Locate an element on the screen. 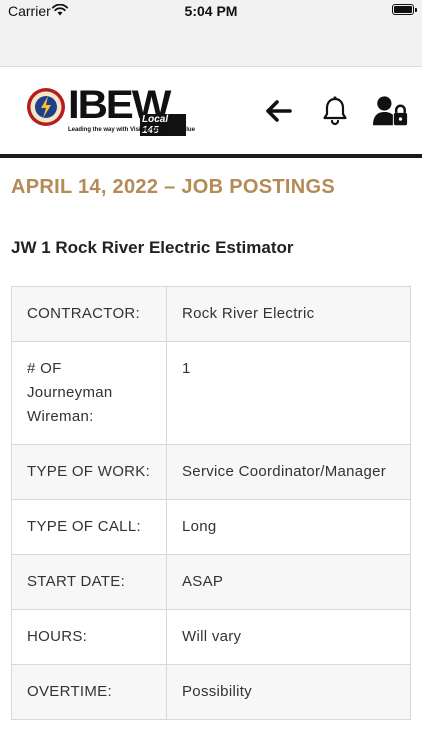  detail-label: TYPE OF CALL: is located at coordinates (89, 527).